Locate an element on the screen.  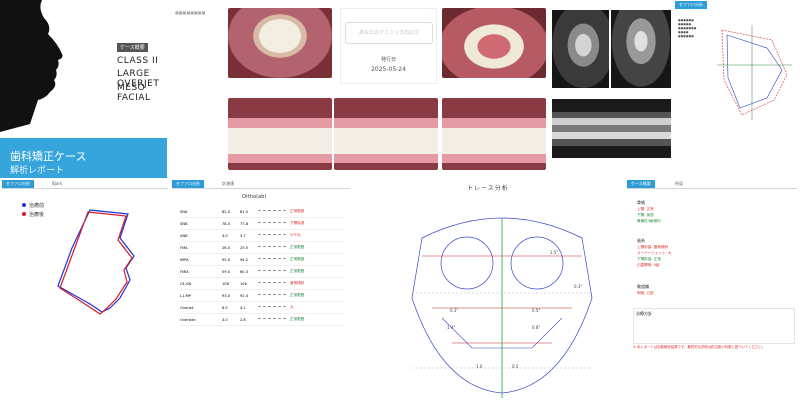
row-value-1: 95.0 is located at coordinates (226, 259).